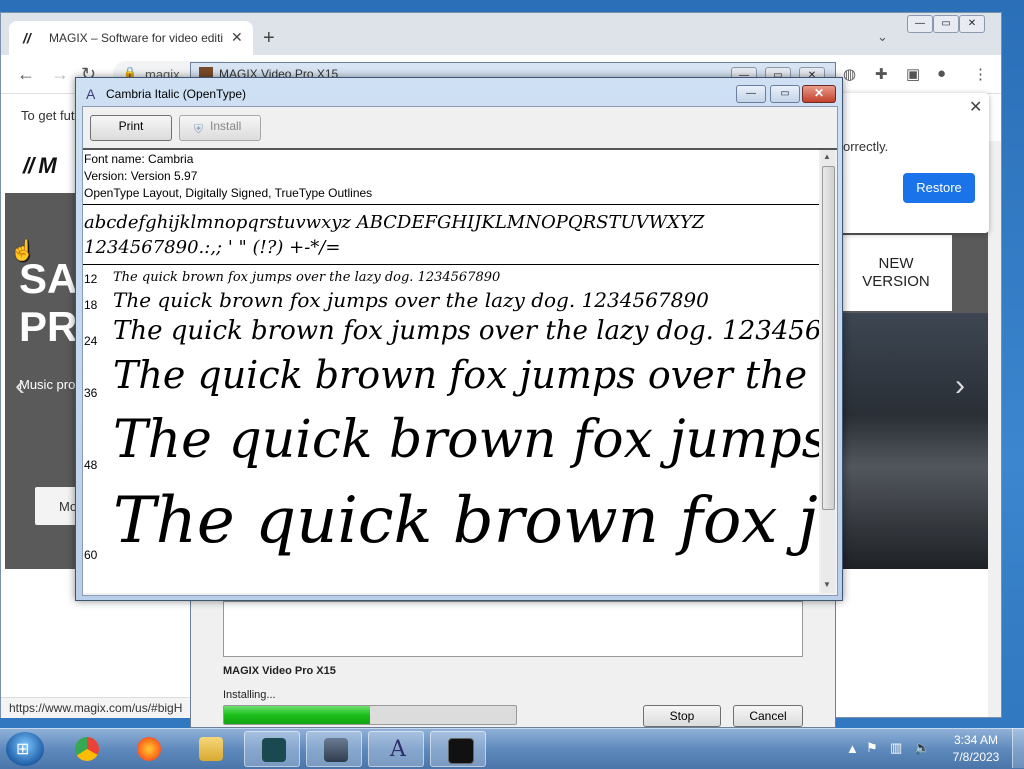 The image size is (1024, 769). I want to click on magix-logo: // M, so click(40, 166).